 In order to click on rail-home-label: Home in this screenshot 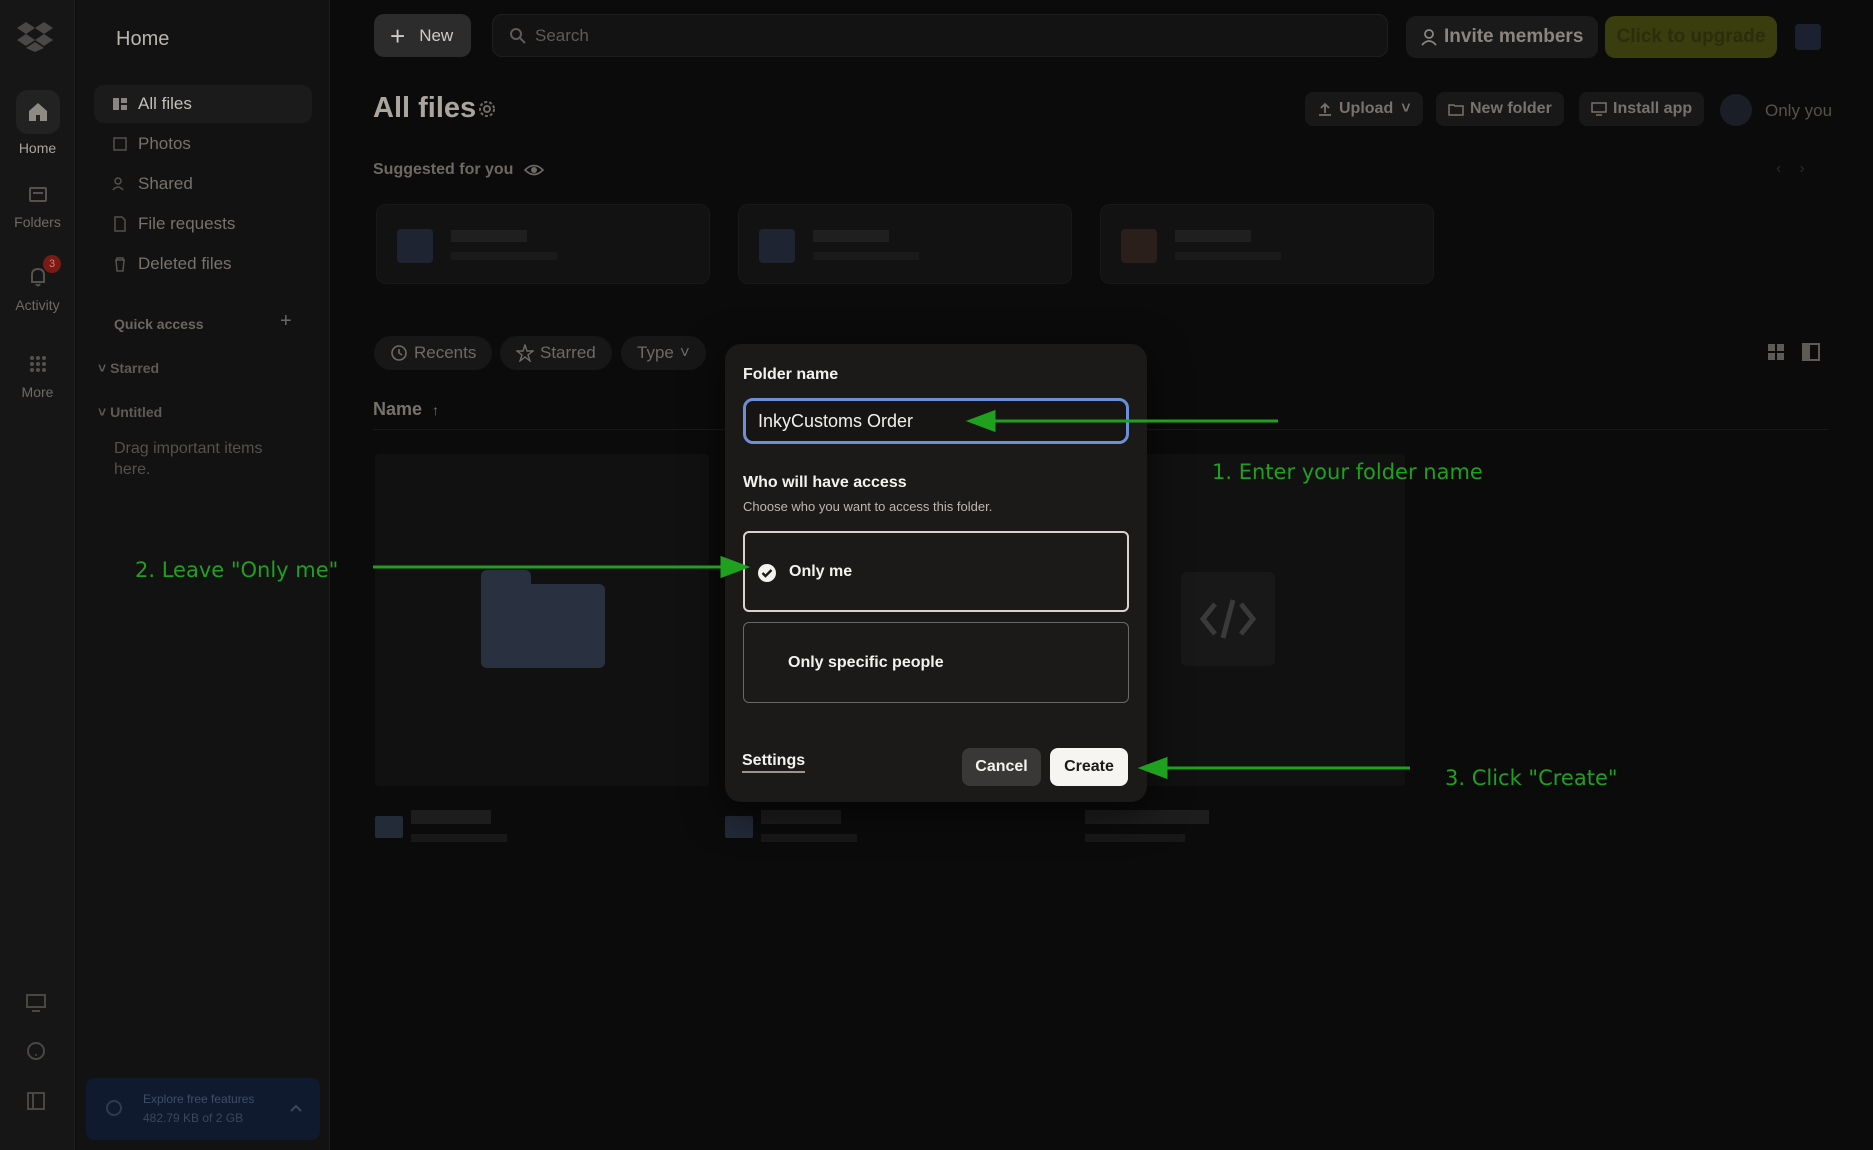, I will do `click(37, 148)`.